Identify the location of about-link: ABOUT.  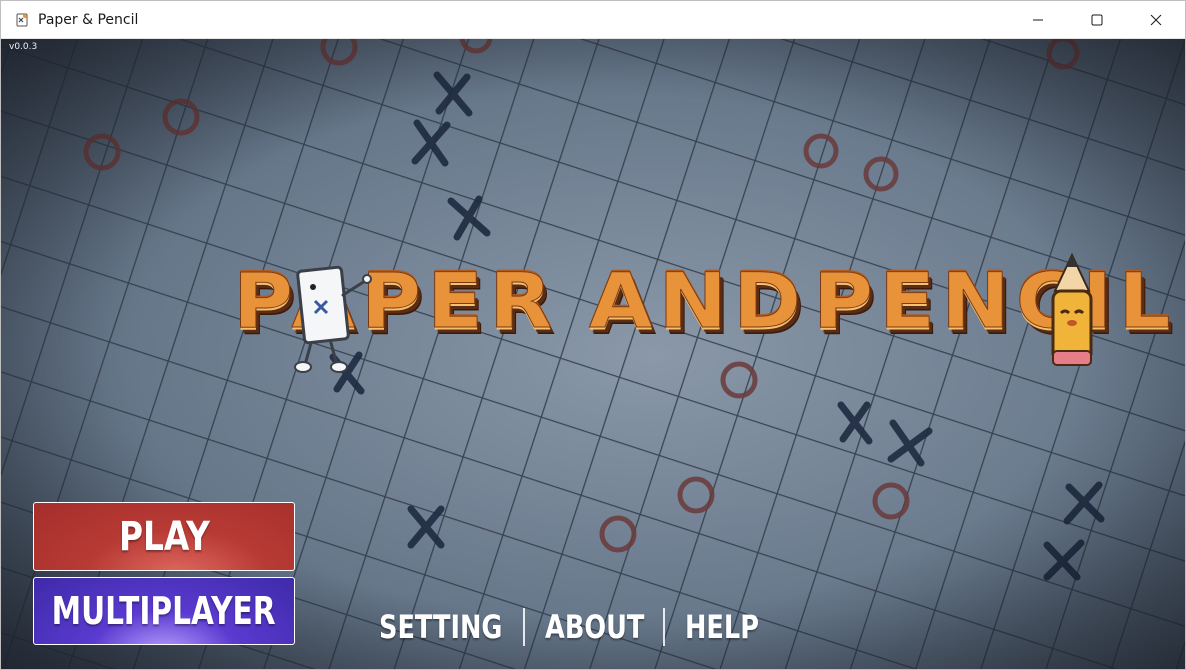
(594, 627).